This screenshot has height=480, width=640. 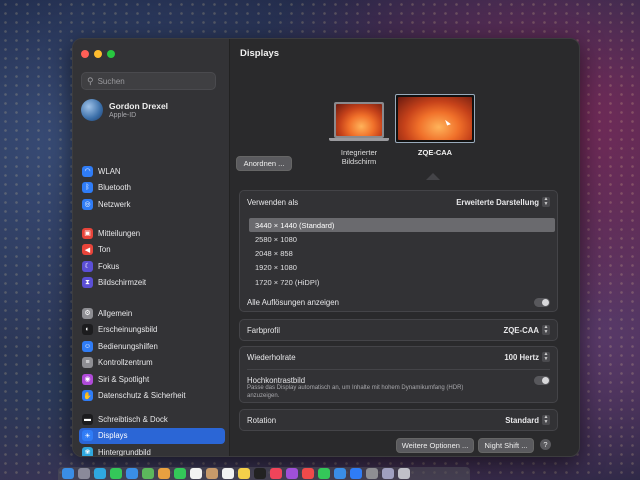 What do you see at coordinates (212, 473) in the screenshot?
I see `contacts-icon` at bounding box center [212, 473].